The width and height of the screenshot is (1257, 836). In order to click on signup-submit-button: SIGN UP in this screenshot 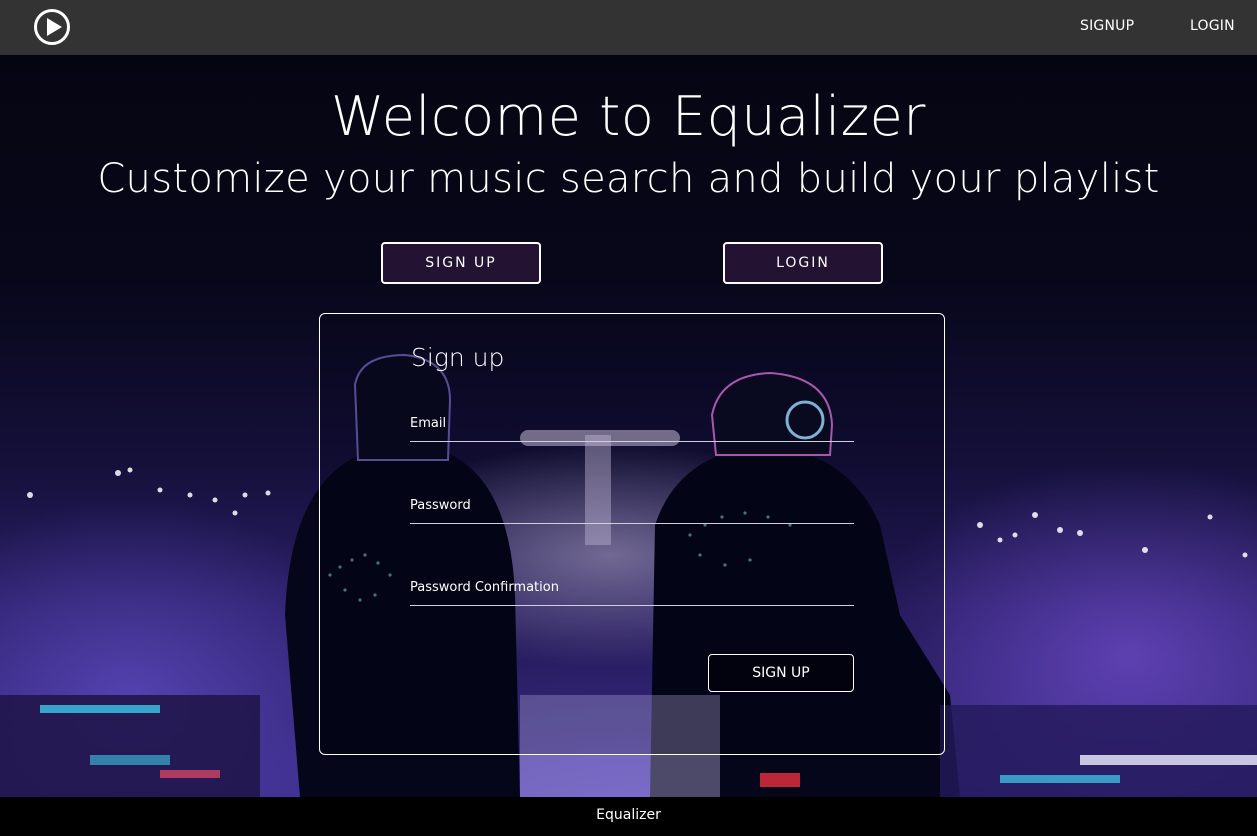, I will do `click(781, 673)`.